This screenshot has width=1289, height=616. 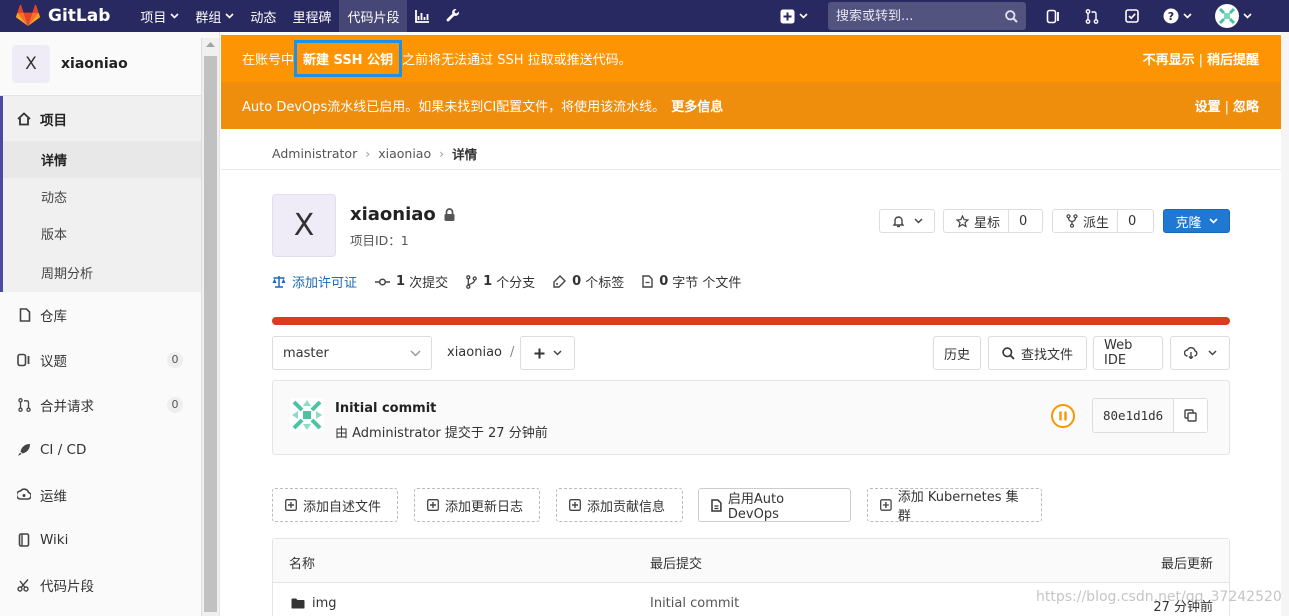 I want to click on scroll-up-arrow-icon, so click(x=210, y=44).